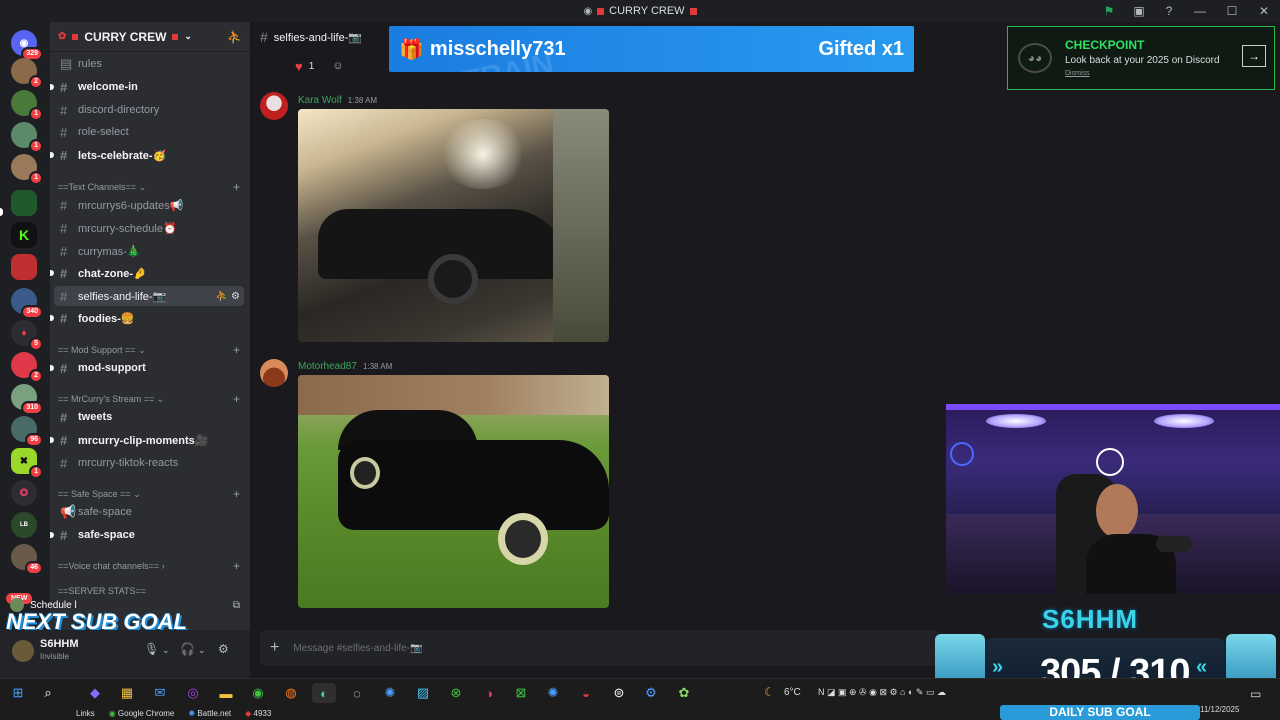 Image resolution: width=1280 pixels, height=720 pixels. Describe the element at coordinates (1139, 11) in the screenshot. I see `inbox-icon: ▣` at that location.